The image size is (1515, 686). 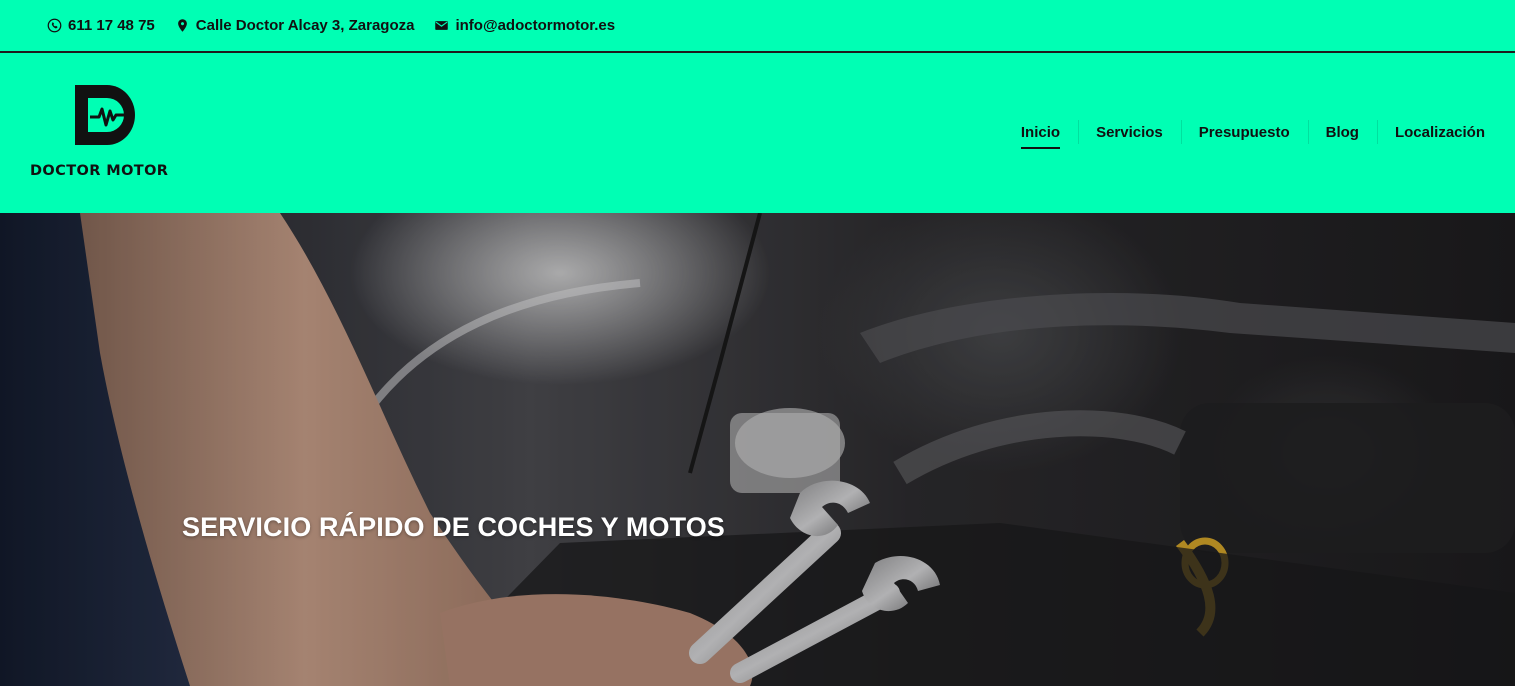 What do you see at coordinates (305, 25) in the screenshot?
I see `address-text: Calle Doctor Alcay 3, Zaragoza` at bounding box center [305, 25].